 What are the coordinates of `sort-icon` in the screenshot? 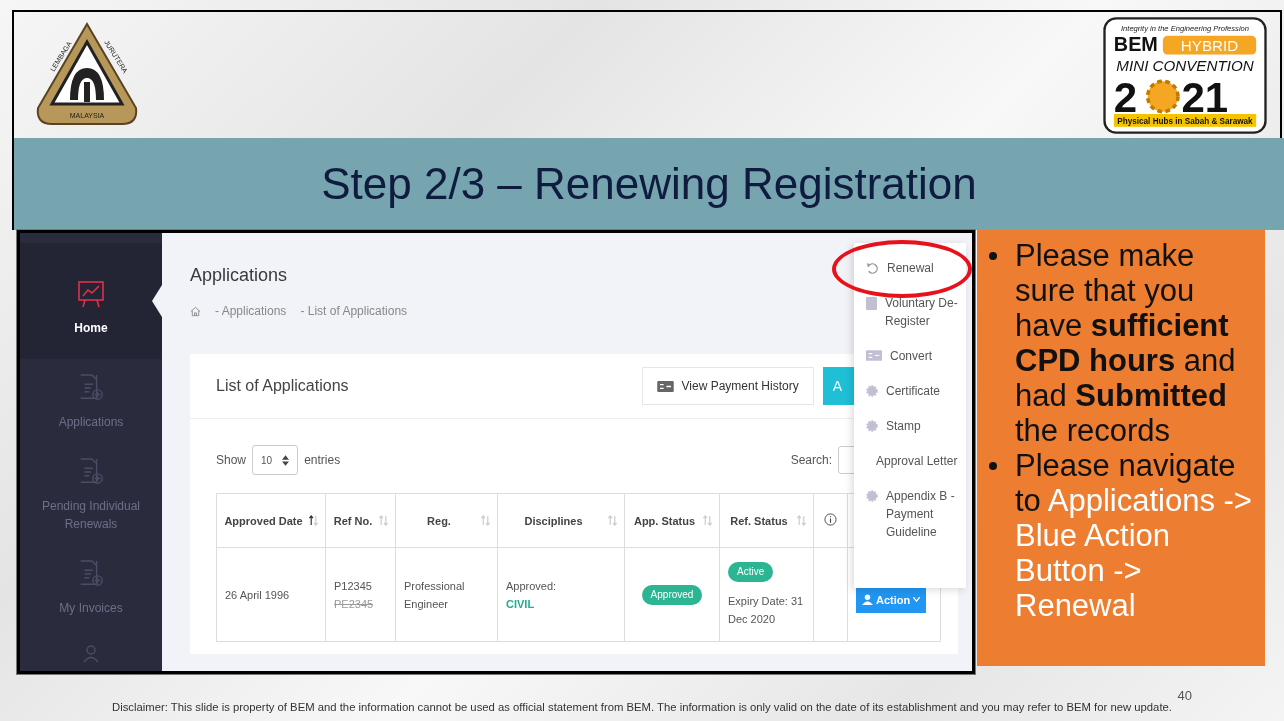 It's located at (313, 520).